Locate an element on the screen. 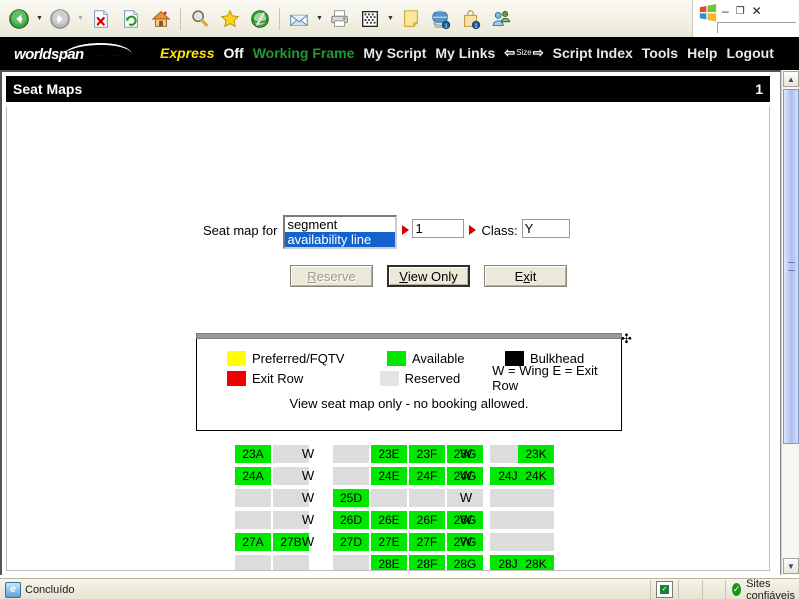  seat-23A: 23A is located at coordinates (253, 454).